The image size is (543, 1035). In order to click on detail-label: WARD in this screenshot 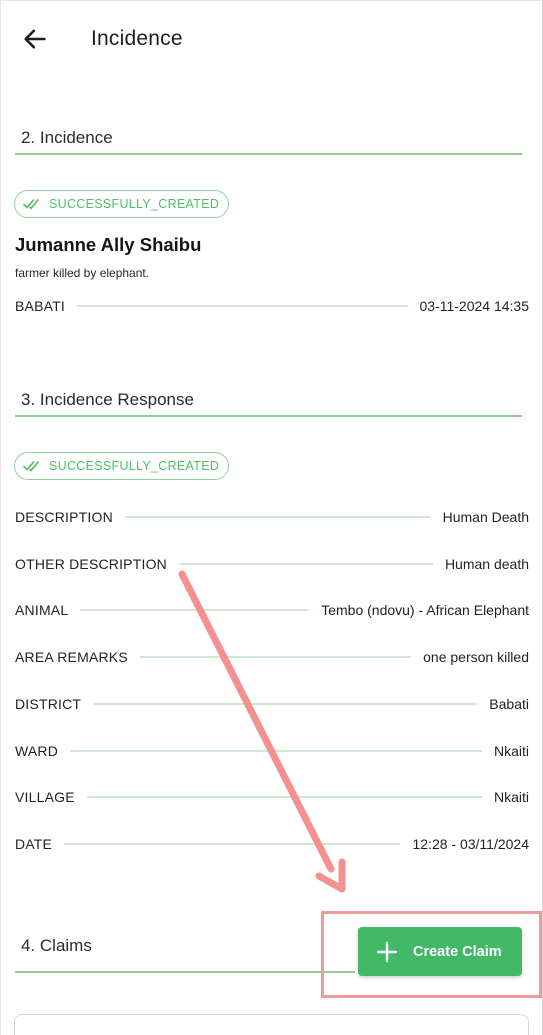, I will do `click(37, 751)`.